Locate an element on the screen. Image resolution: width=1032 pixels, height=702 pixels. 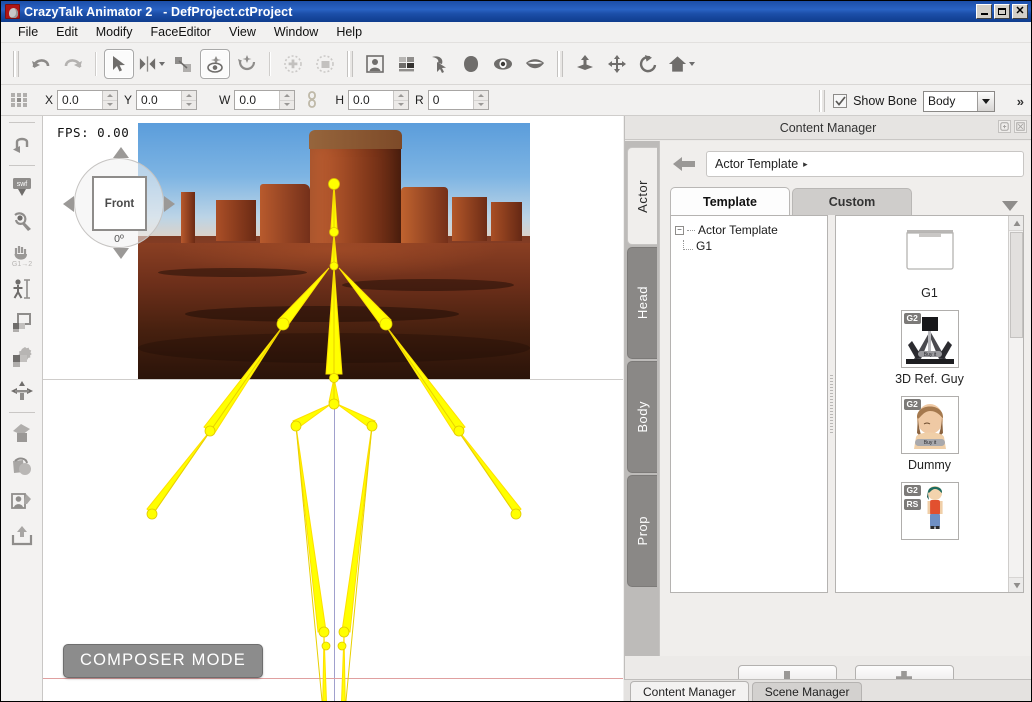
breadcrumb: Actor Template ▸ is located at coordinates (865, 164).